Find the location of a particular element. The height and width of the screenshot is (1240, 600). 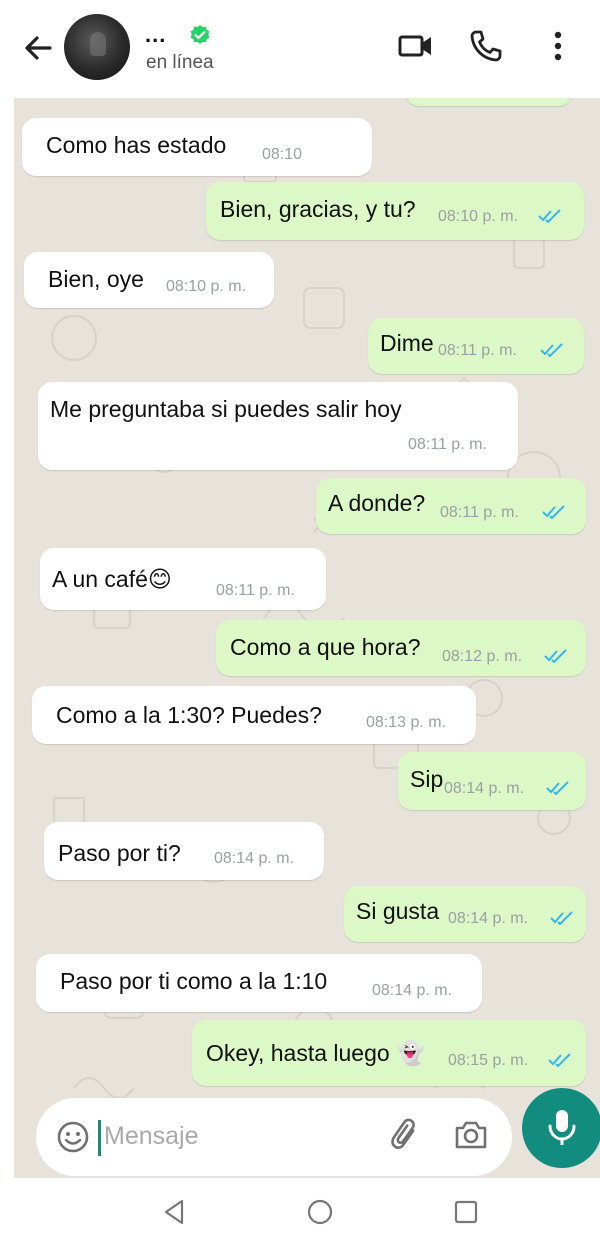

message-bubble-outgoing: Dime 08:11 p. m. is located at coordinates (476, 346).